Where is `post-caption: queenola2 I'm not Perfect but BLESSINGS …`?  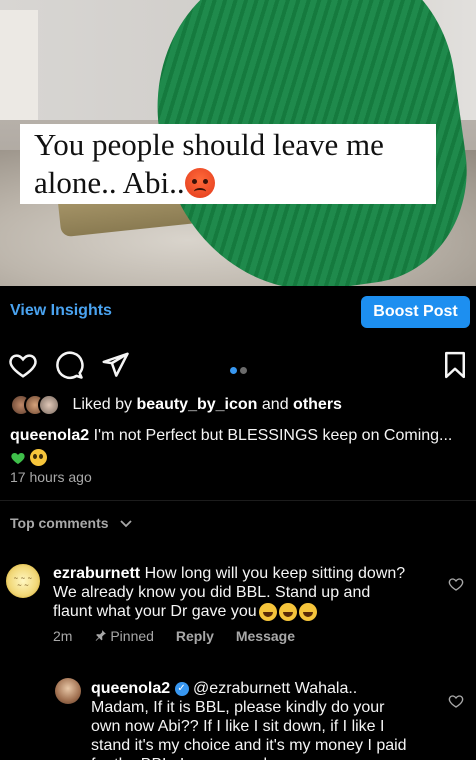
post-caption: queenola2 I'm not Perfect but BLESSINGS … is located at coordinates (241, 447).